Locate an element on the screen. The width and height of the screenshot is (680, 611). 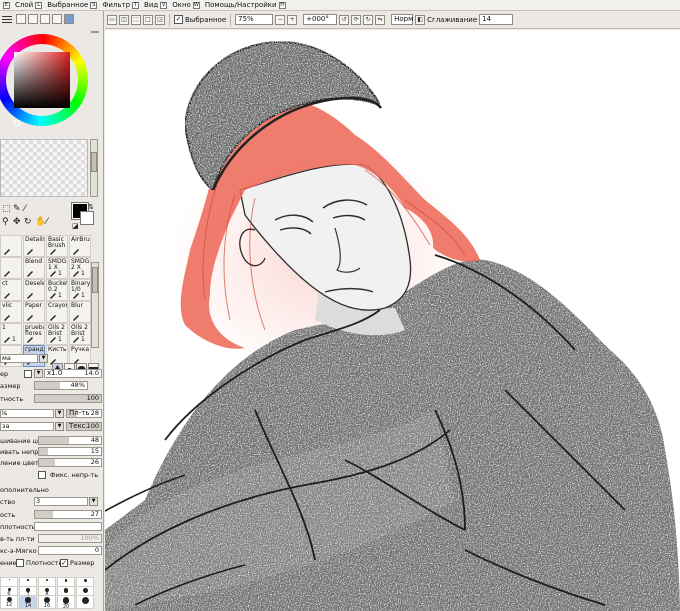
flip-icon: ⇋ is located at coordinates (380, 19).